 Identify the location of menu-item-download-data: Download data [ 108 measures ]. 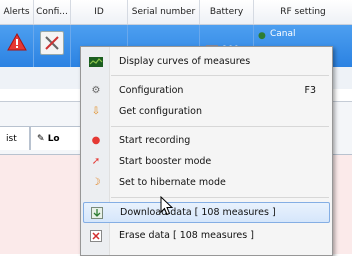
(206, 212).